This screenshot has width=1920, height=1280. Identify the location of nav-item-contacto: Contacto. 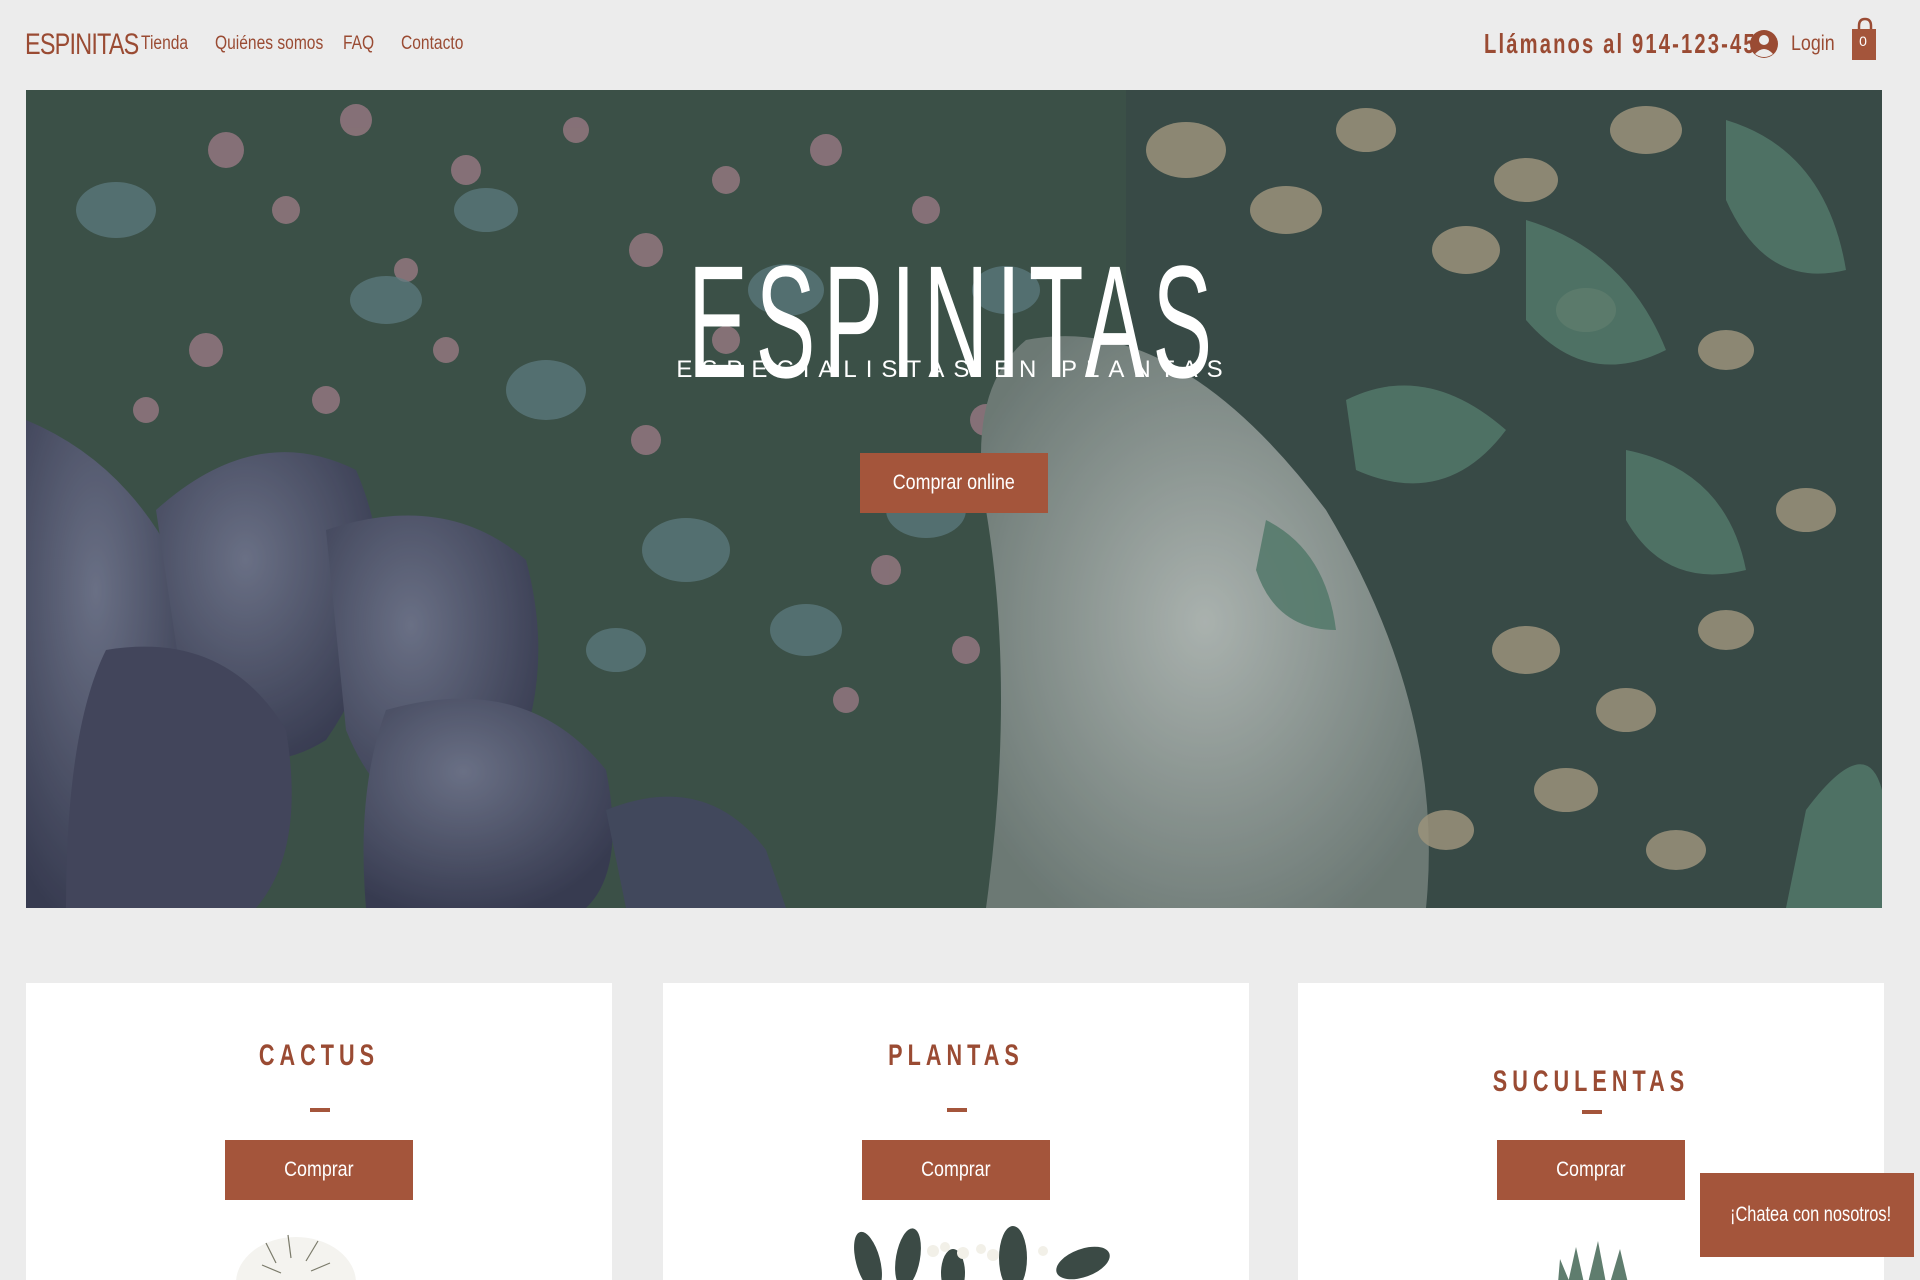
(434, 44).